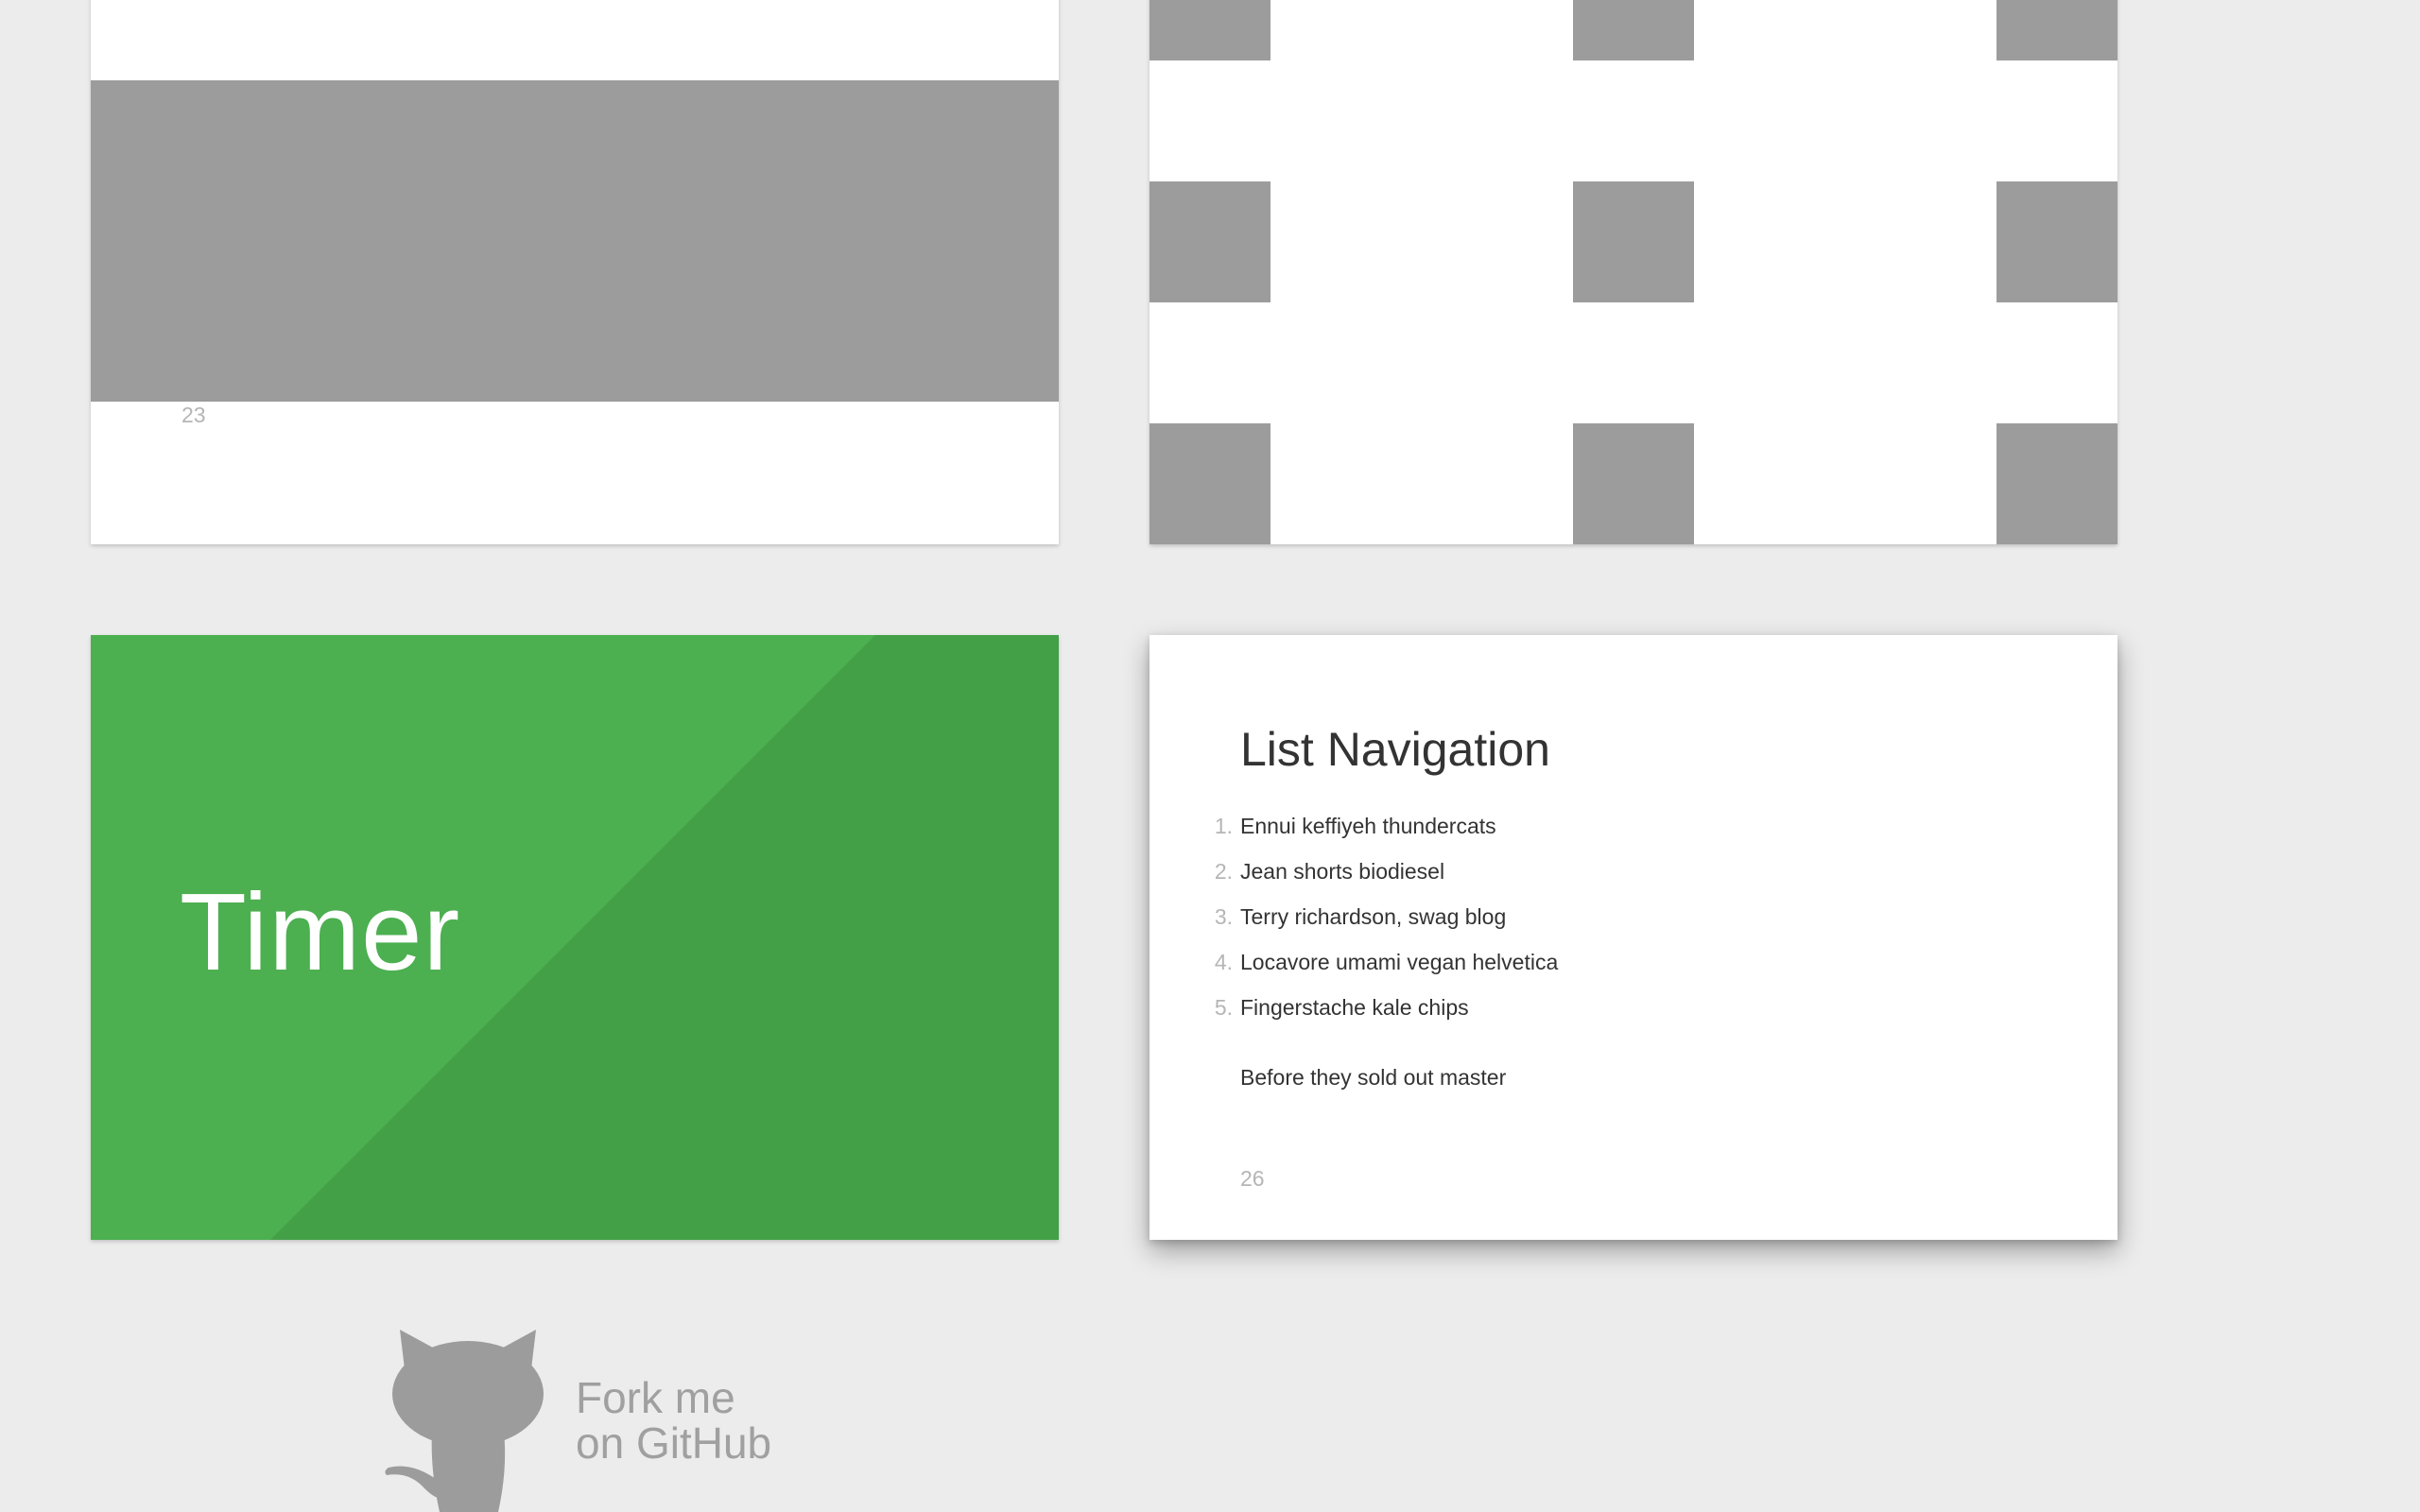 The height and width of the screenshot is (1512, 2420). Describe the element at coordinates (1224, 826) in the screenshot. I see `list-number: 1.` at that location.